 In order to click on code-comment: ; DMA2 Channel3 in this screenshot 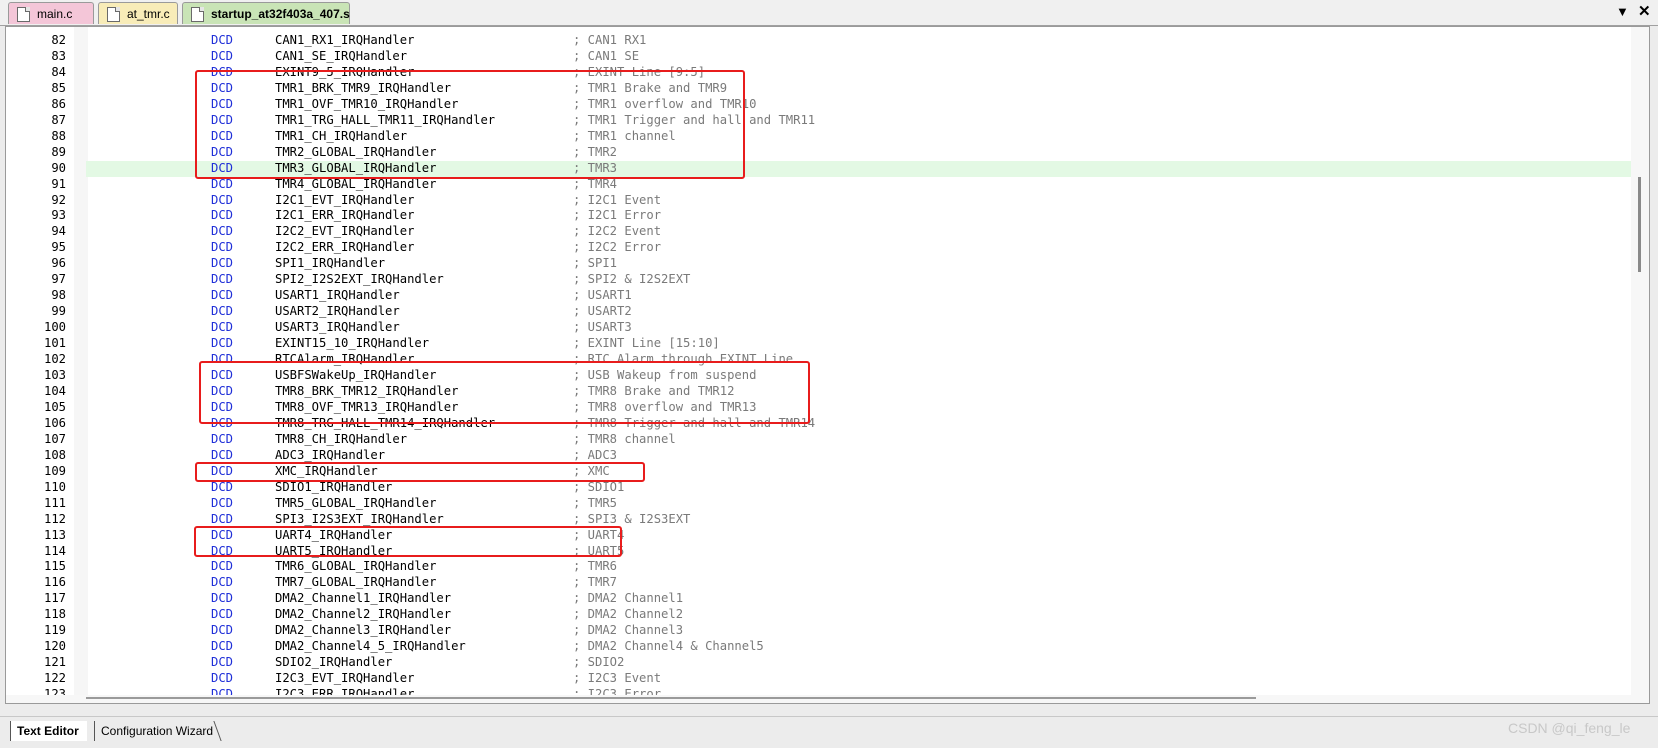, I will do `click(628, 630)`.